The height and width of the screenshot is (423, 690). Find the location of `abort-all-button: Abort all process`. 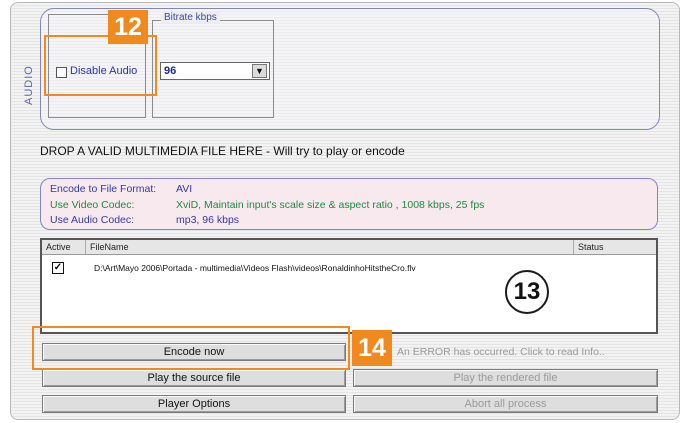

abort-all-button: Abort all process is located at coordinates (505, 404).